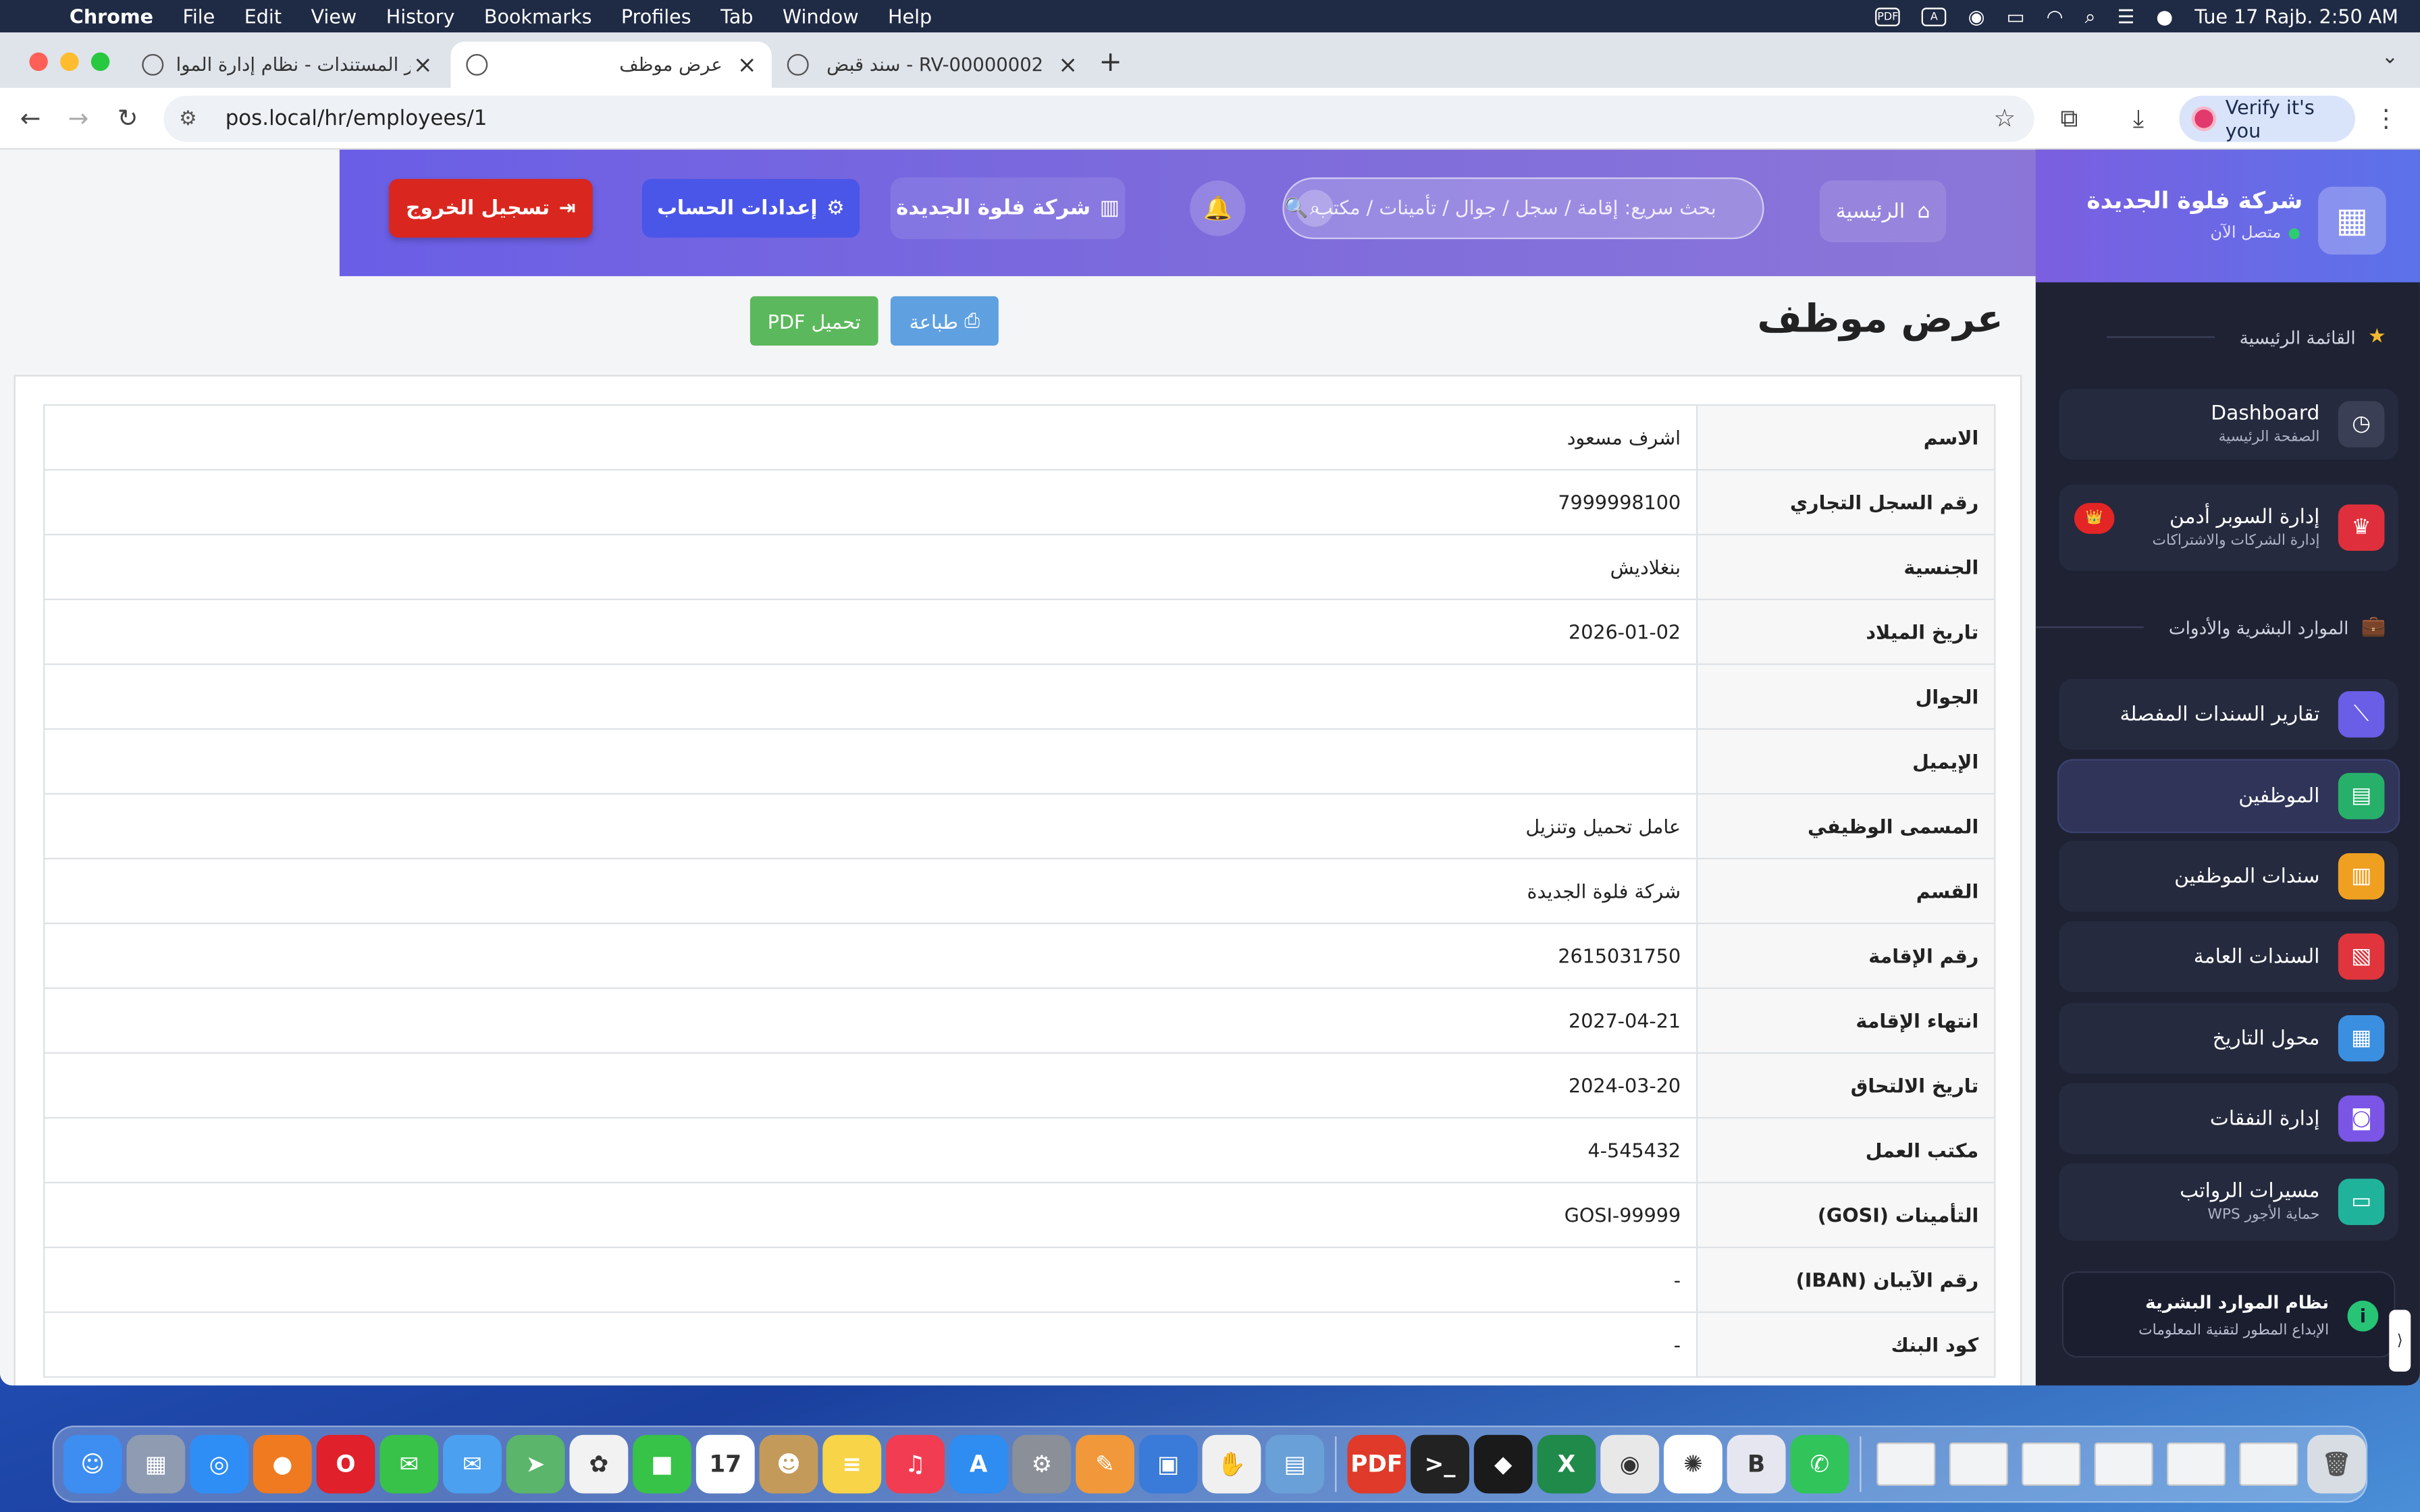 The image size is (2420, 1512). I want to click on sidebar-item-0: ◷ Dashboard الصفحة الرئيسية, so click(2228, 424).